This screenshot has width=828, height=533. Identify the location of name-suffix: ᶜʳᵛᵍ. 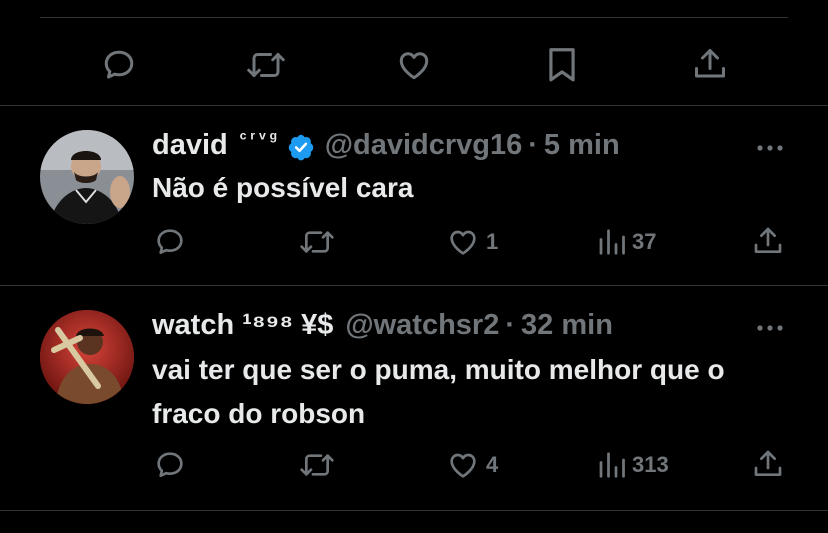
(260, 138).